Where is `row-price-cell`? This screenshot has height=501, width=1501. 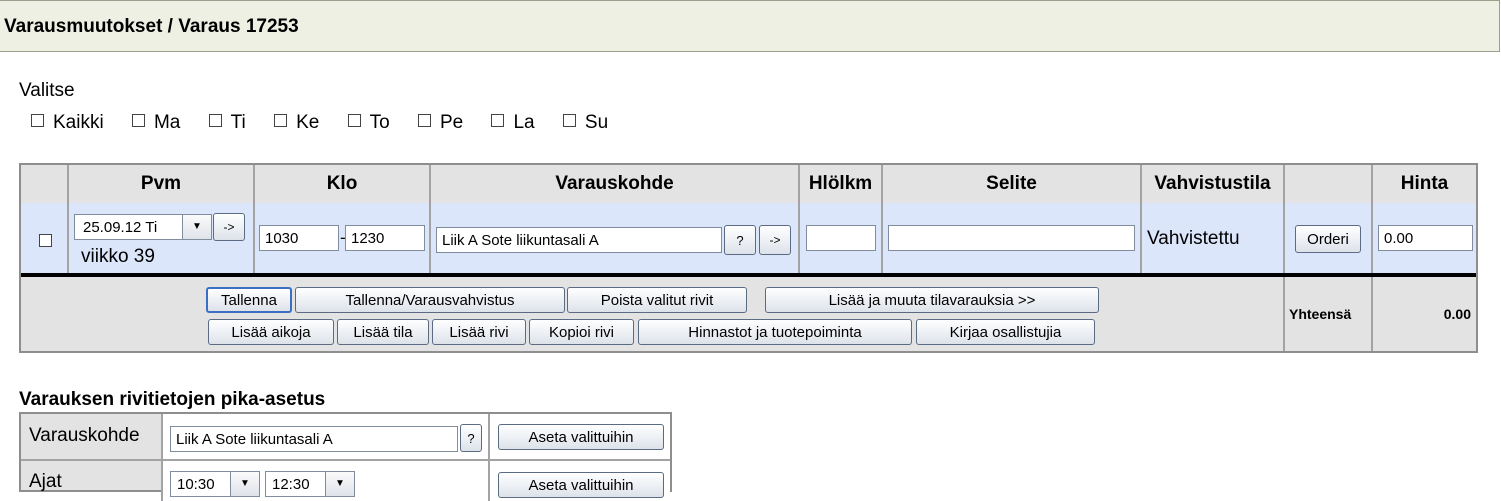 row-price-cell is located at coordinates (1424, 239).